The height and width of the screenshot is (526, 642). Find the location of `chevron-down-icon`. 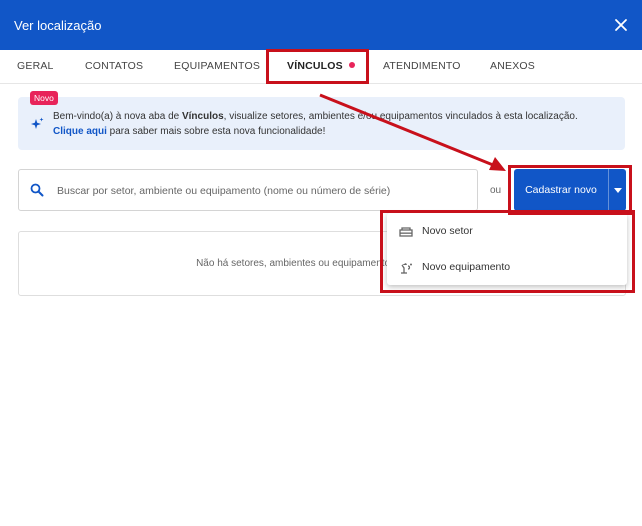

chevron-down-icon is located at coordinates (617, 190).